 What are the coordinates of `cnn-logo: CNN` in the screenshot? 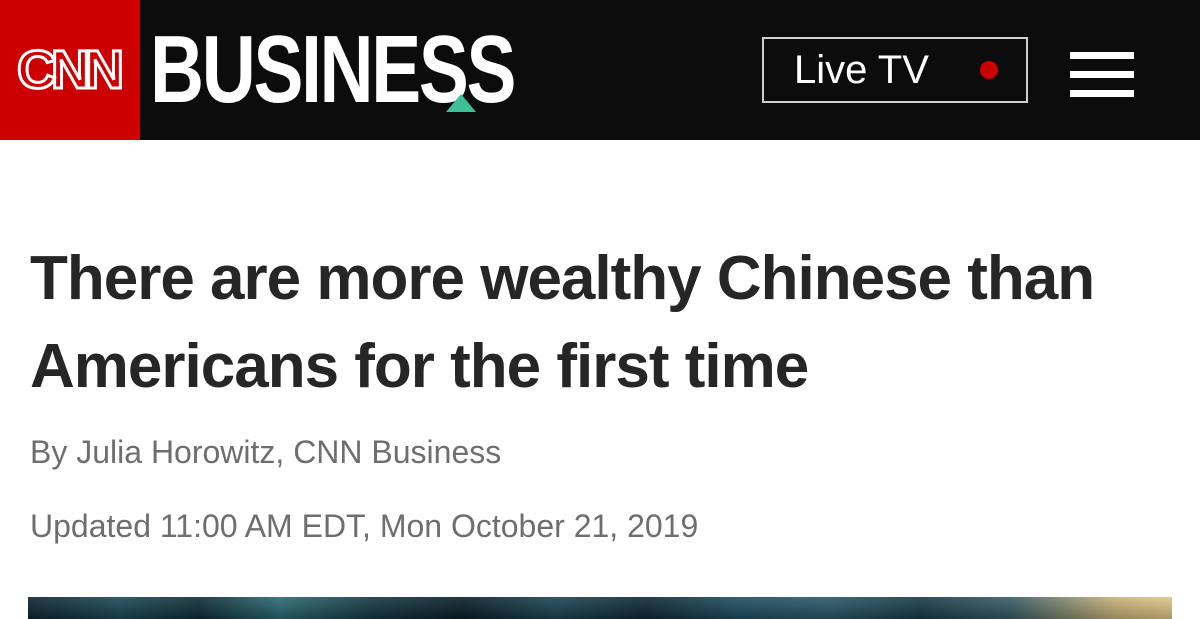 It's located at (70, 70).